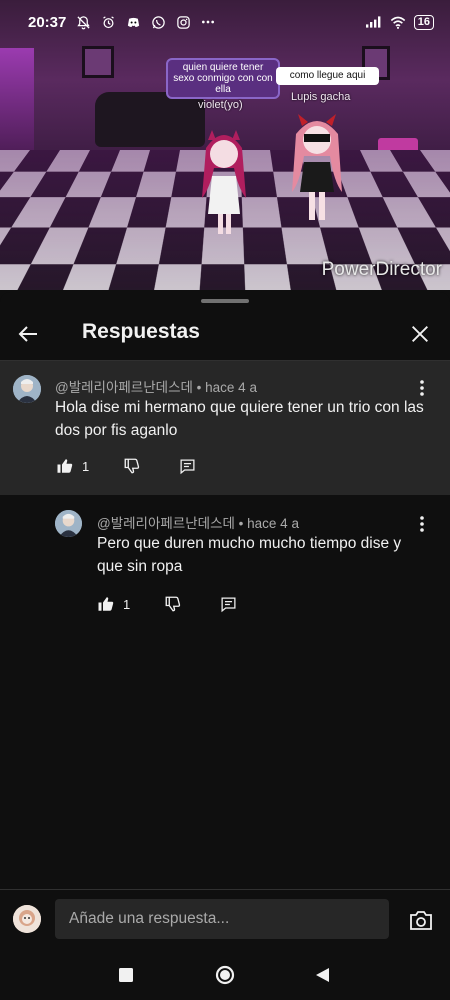 This screenshot has width=450, height=1000. I want to click on character-violet, so click(224, 182).